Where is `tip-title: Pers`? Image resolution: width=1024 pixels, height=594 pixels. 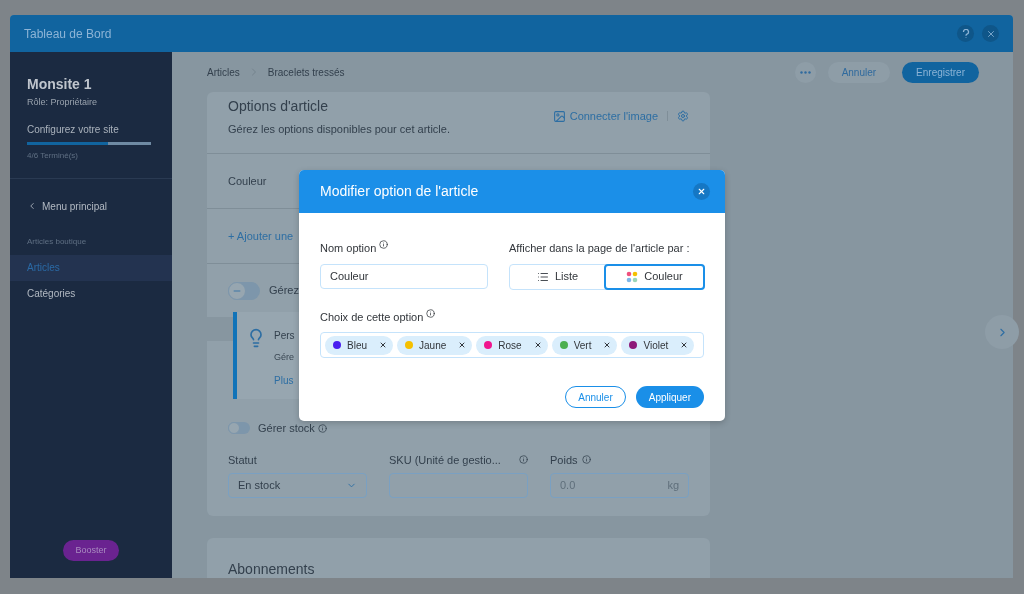
tip-title: Pers is located at coordinates (284, 336).